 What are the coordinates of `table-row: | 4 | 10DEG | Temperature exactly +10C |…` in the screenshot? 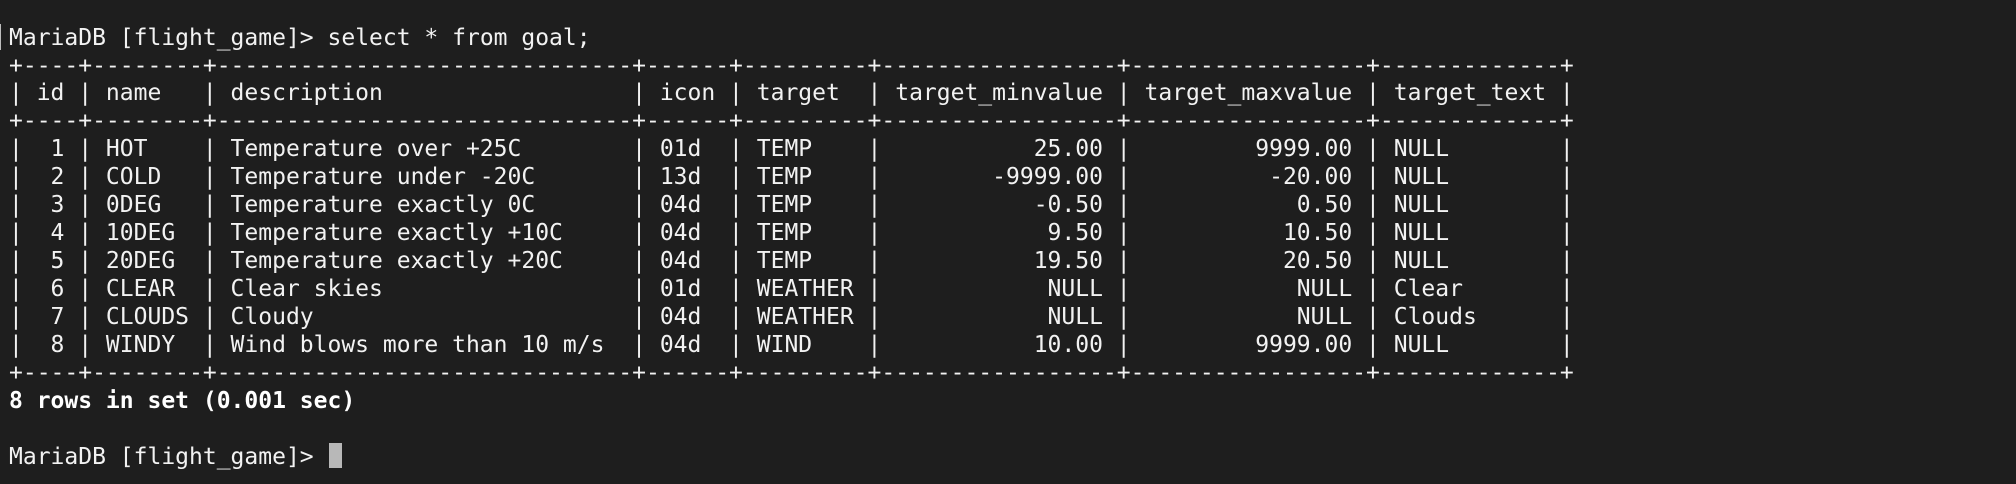 It's located at (791, 233).